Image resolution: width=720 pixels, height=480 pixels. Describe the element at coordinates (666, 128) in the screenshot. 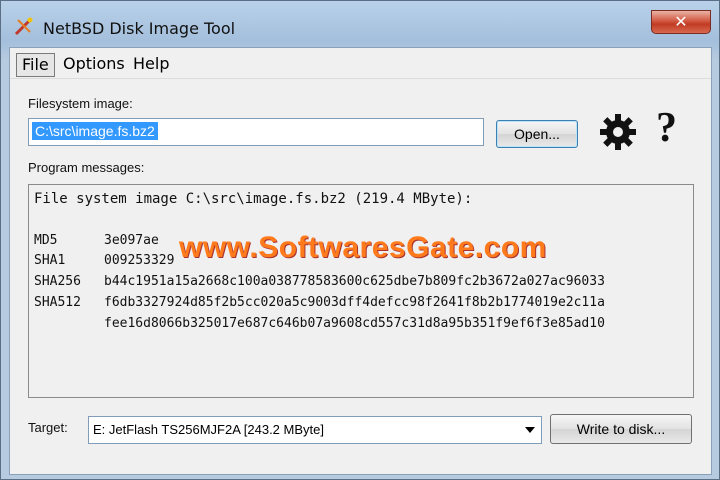

I see `help-question-icon: ?` at that location.